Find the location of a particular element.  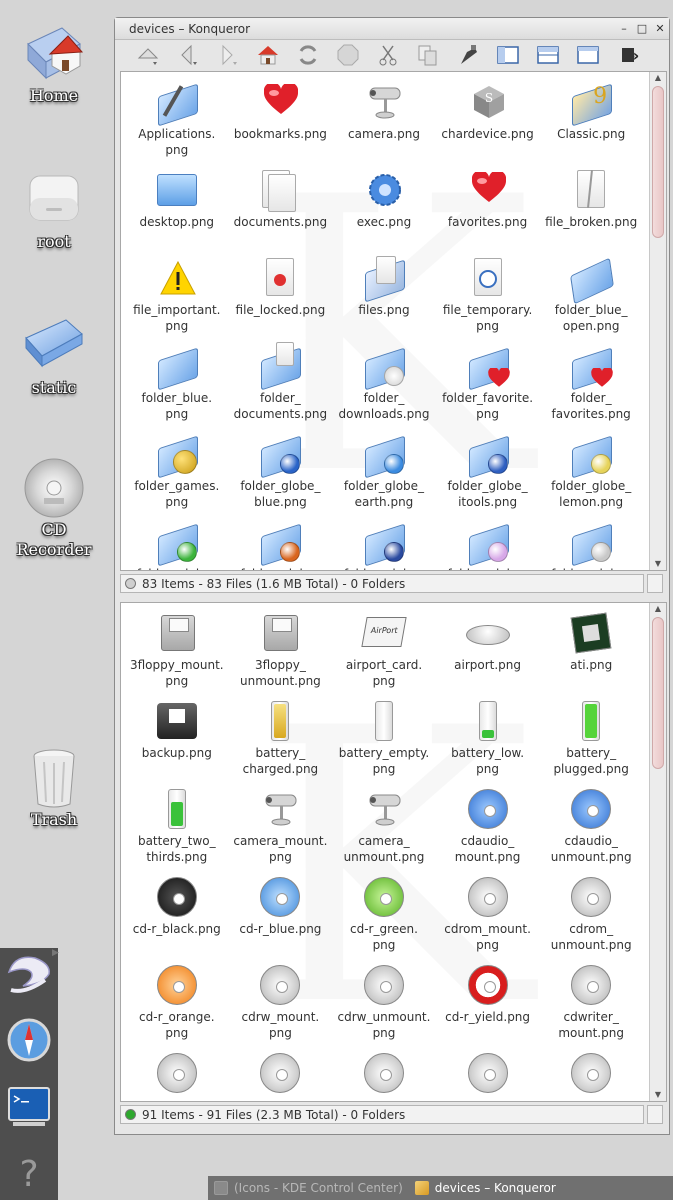

task-konqueror: devices – Konqueror is located at coordinates (485, 1188).